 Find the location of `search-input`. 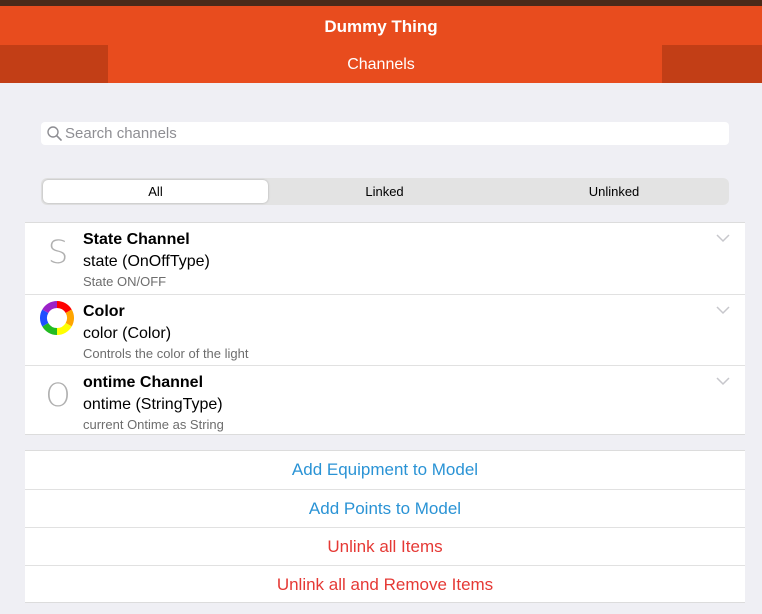

search-input is located at coordinates (392, 133).